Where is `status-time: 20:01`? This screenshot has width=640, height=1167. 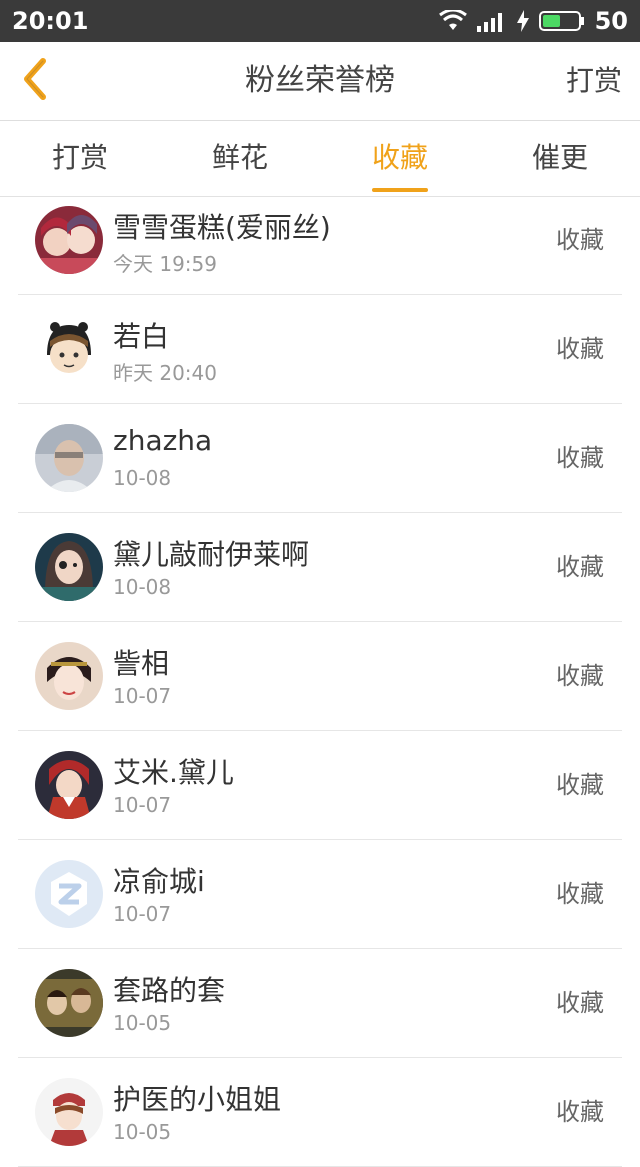
status-time: 20:01 is located at coordinates (50, 21).